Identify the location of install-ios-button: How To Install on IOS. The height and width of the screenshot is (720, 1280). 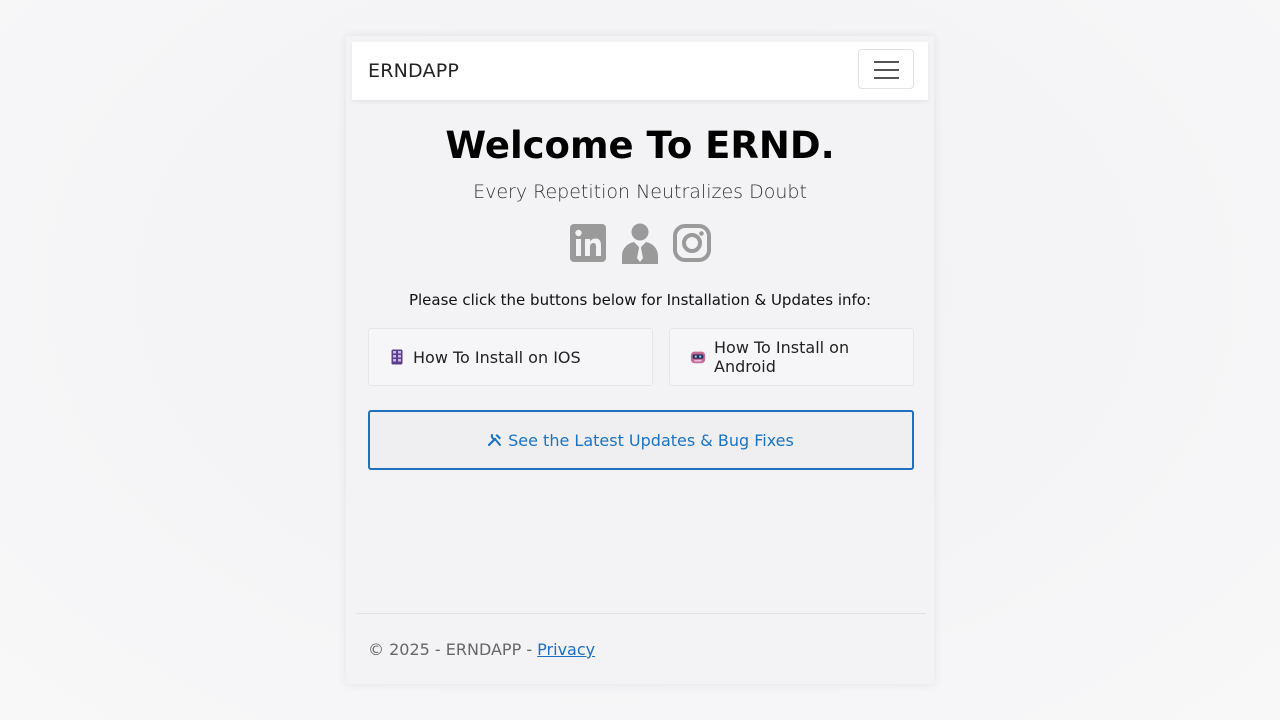
(510, 357).